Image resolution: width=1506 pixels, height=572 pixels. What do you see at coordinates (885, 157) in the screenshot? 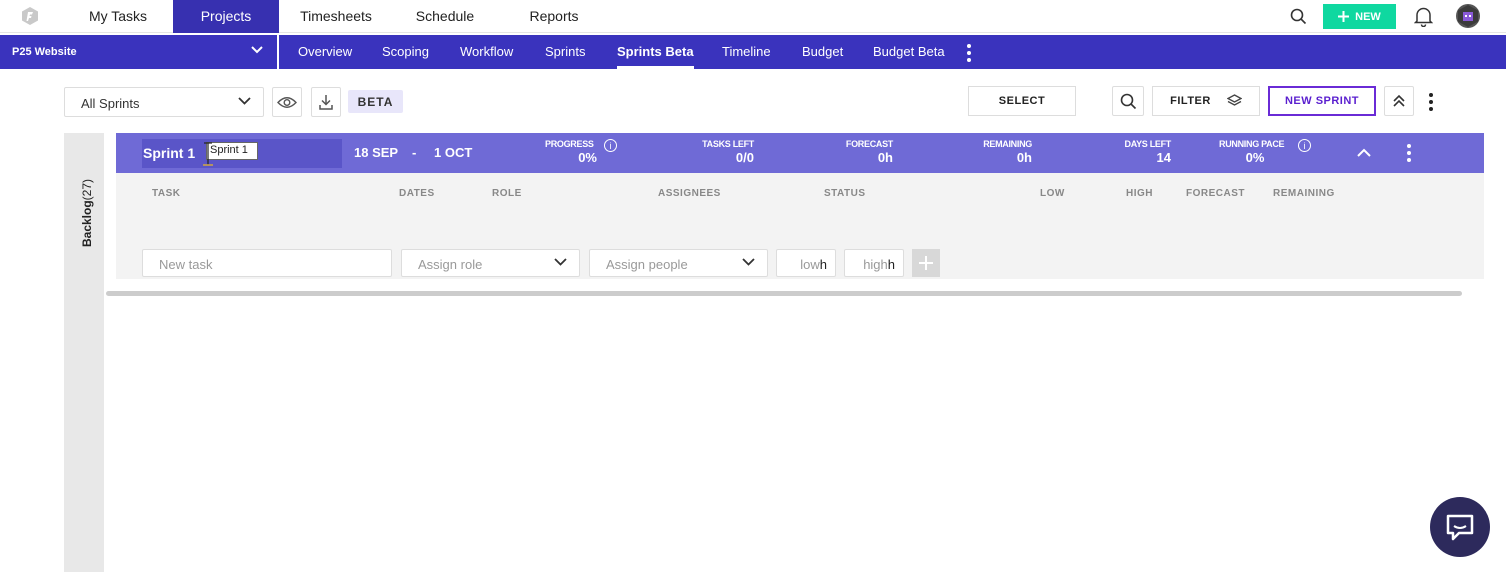
I see `forecast-value: 0h` at bounding box center [885, 157].